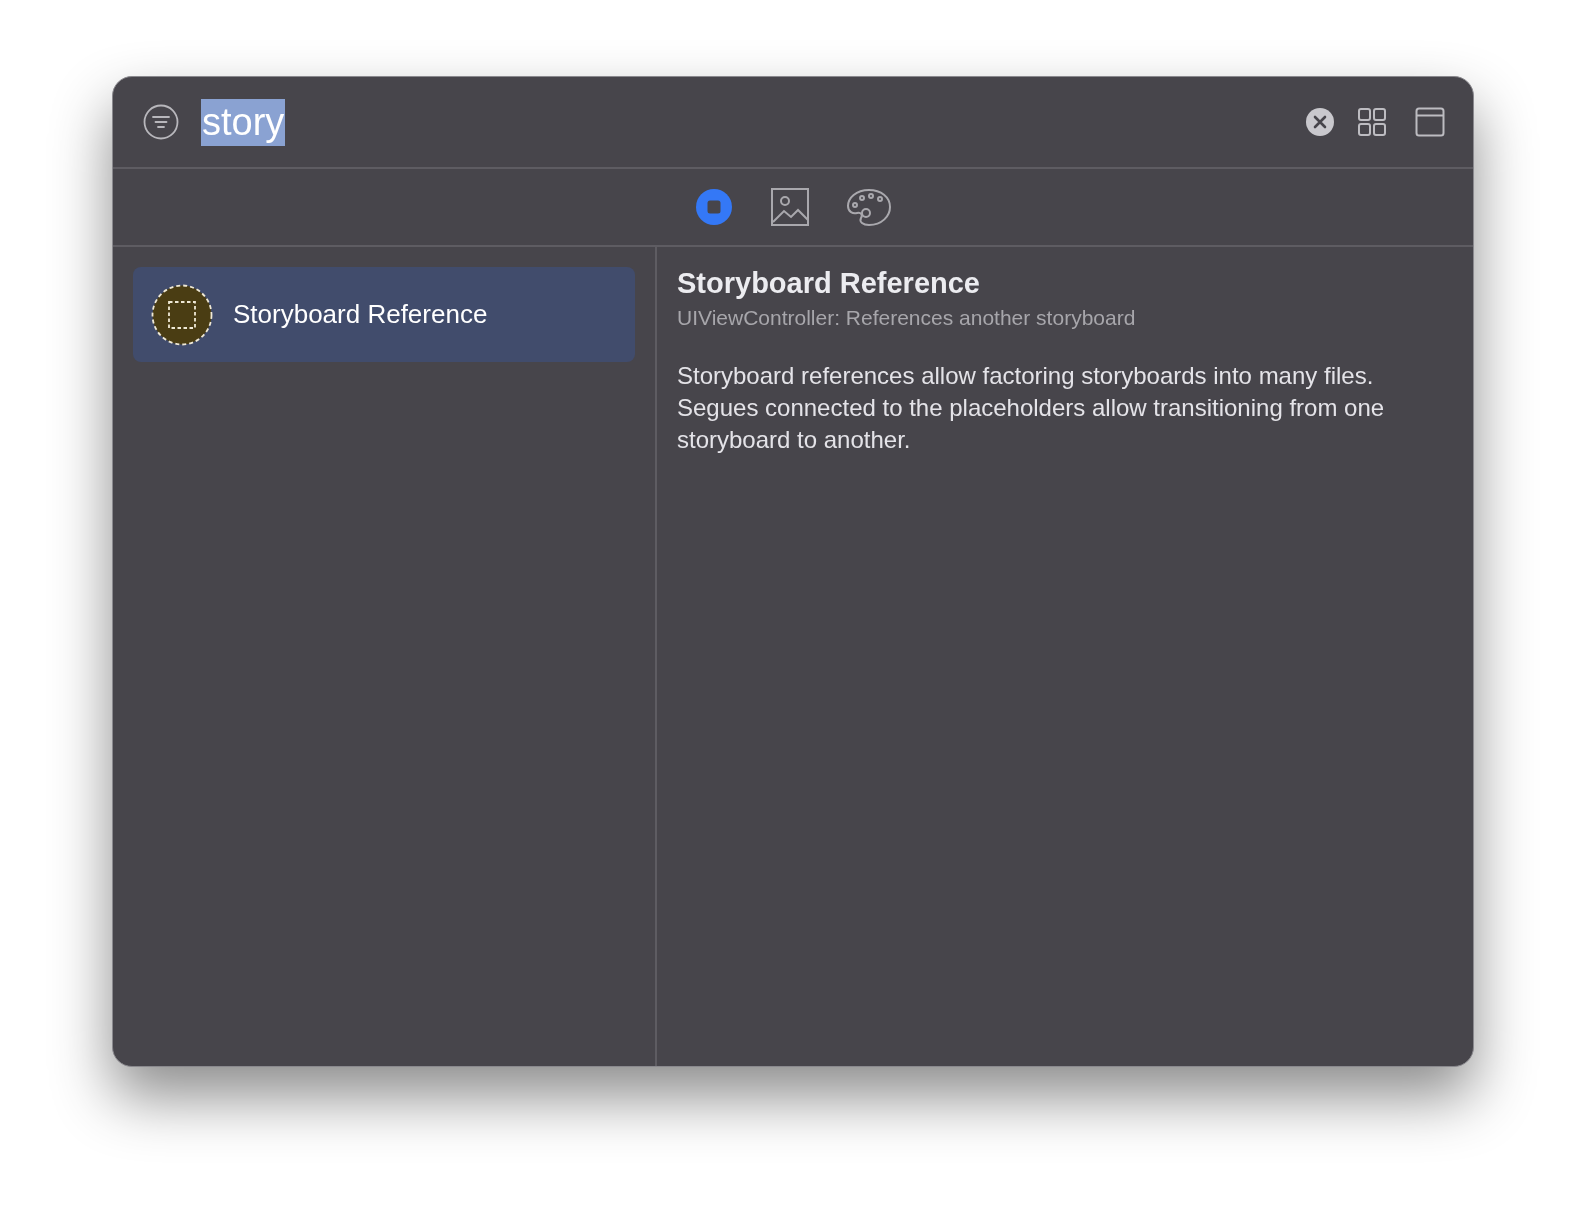  Describe the element at coordinates (182, 314) in the screenshot. I see `storyboard-reference-icon` at that location.